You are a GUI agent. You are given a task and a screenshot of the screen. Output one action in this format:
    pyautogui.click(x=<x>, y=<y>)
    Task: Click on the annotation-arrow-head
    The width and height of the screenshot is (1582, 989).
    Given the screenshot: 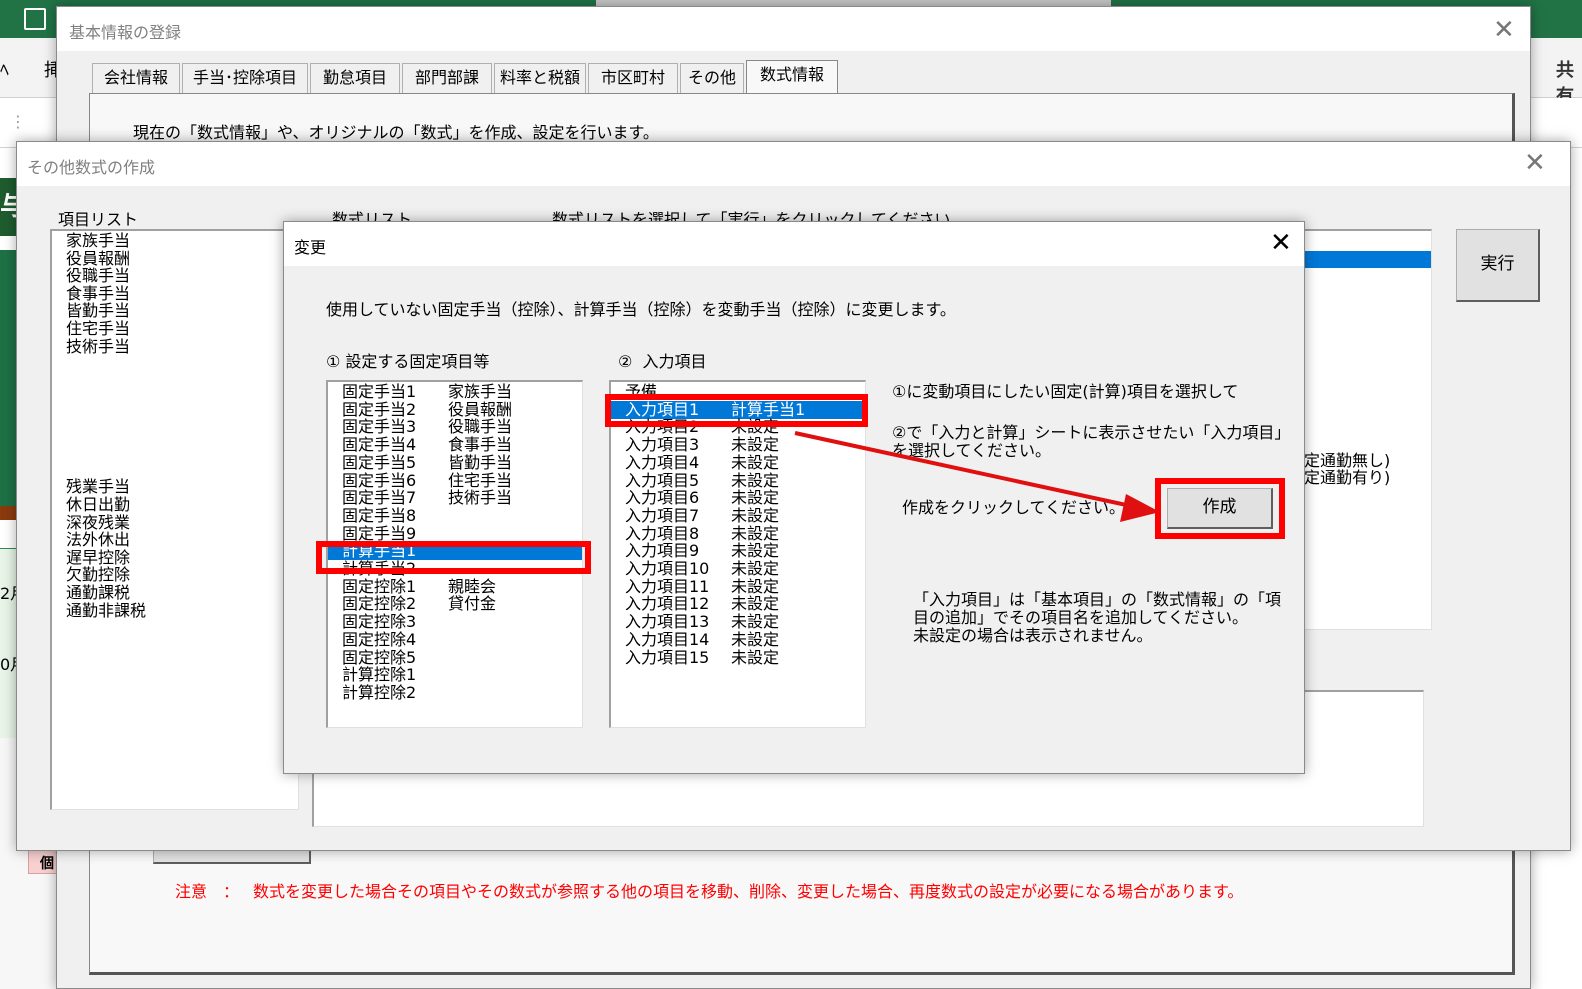 What is the action you would take?
    pyautogui.click(x=1140, y=508)
    